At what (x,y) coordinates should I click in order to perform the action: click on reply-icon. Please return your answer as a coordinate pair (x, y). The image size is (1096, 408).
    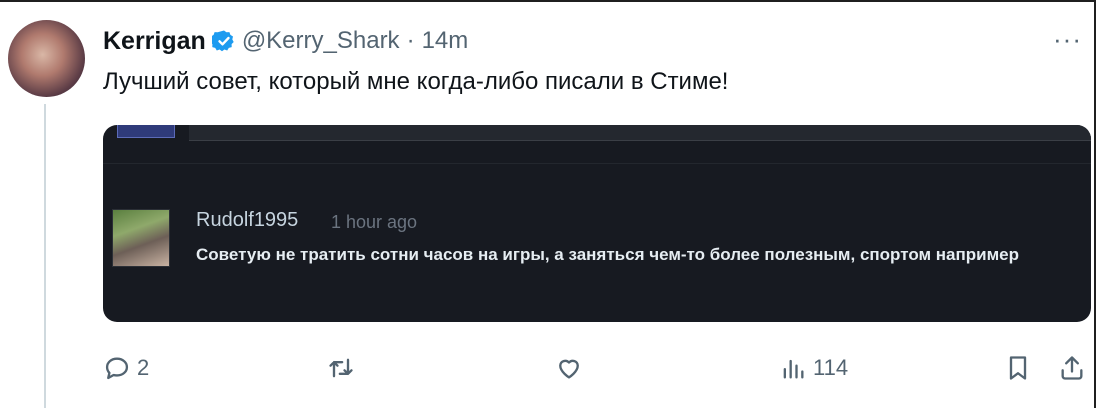
    Looking at the image, I should click on (117, 368).